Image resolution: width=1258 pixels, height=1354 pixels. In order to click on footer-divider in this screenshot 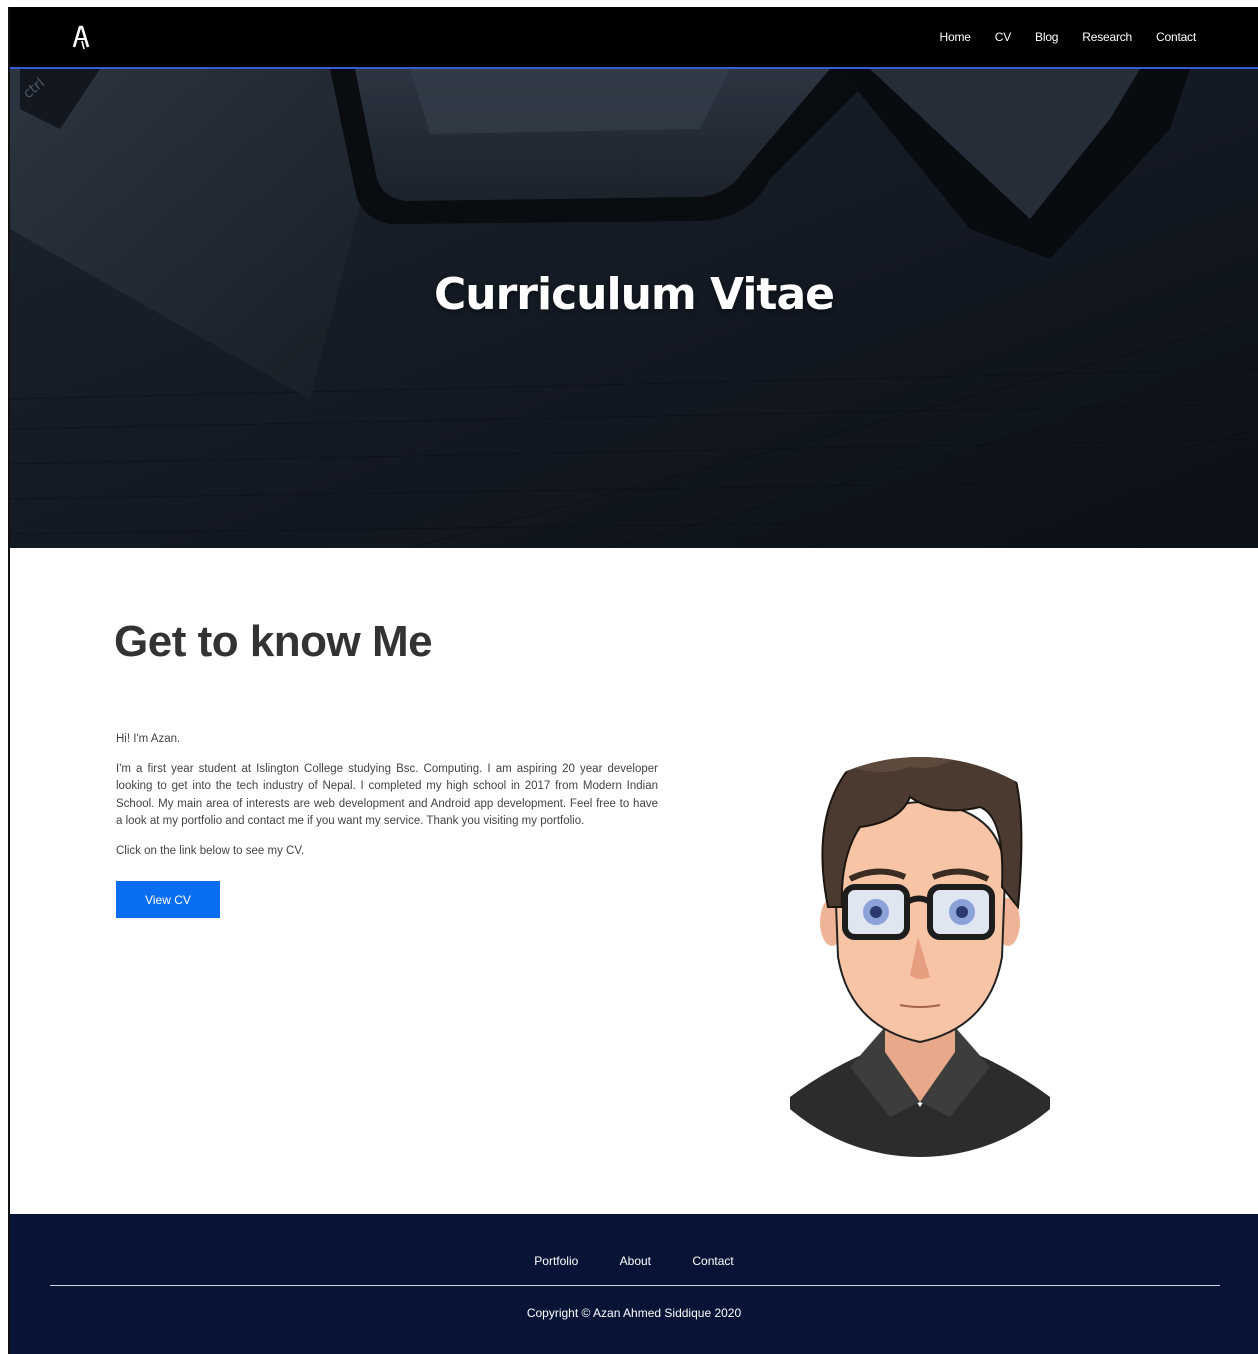, I will do `click(635, 1285)`.